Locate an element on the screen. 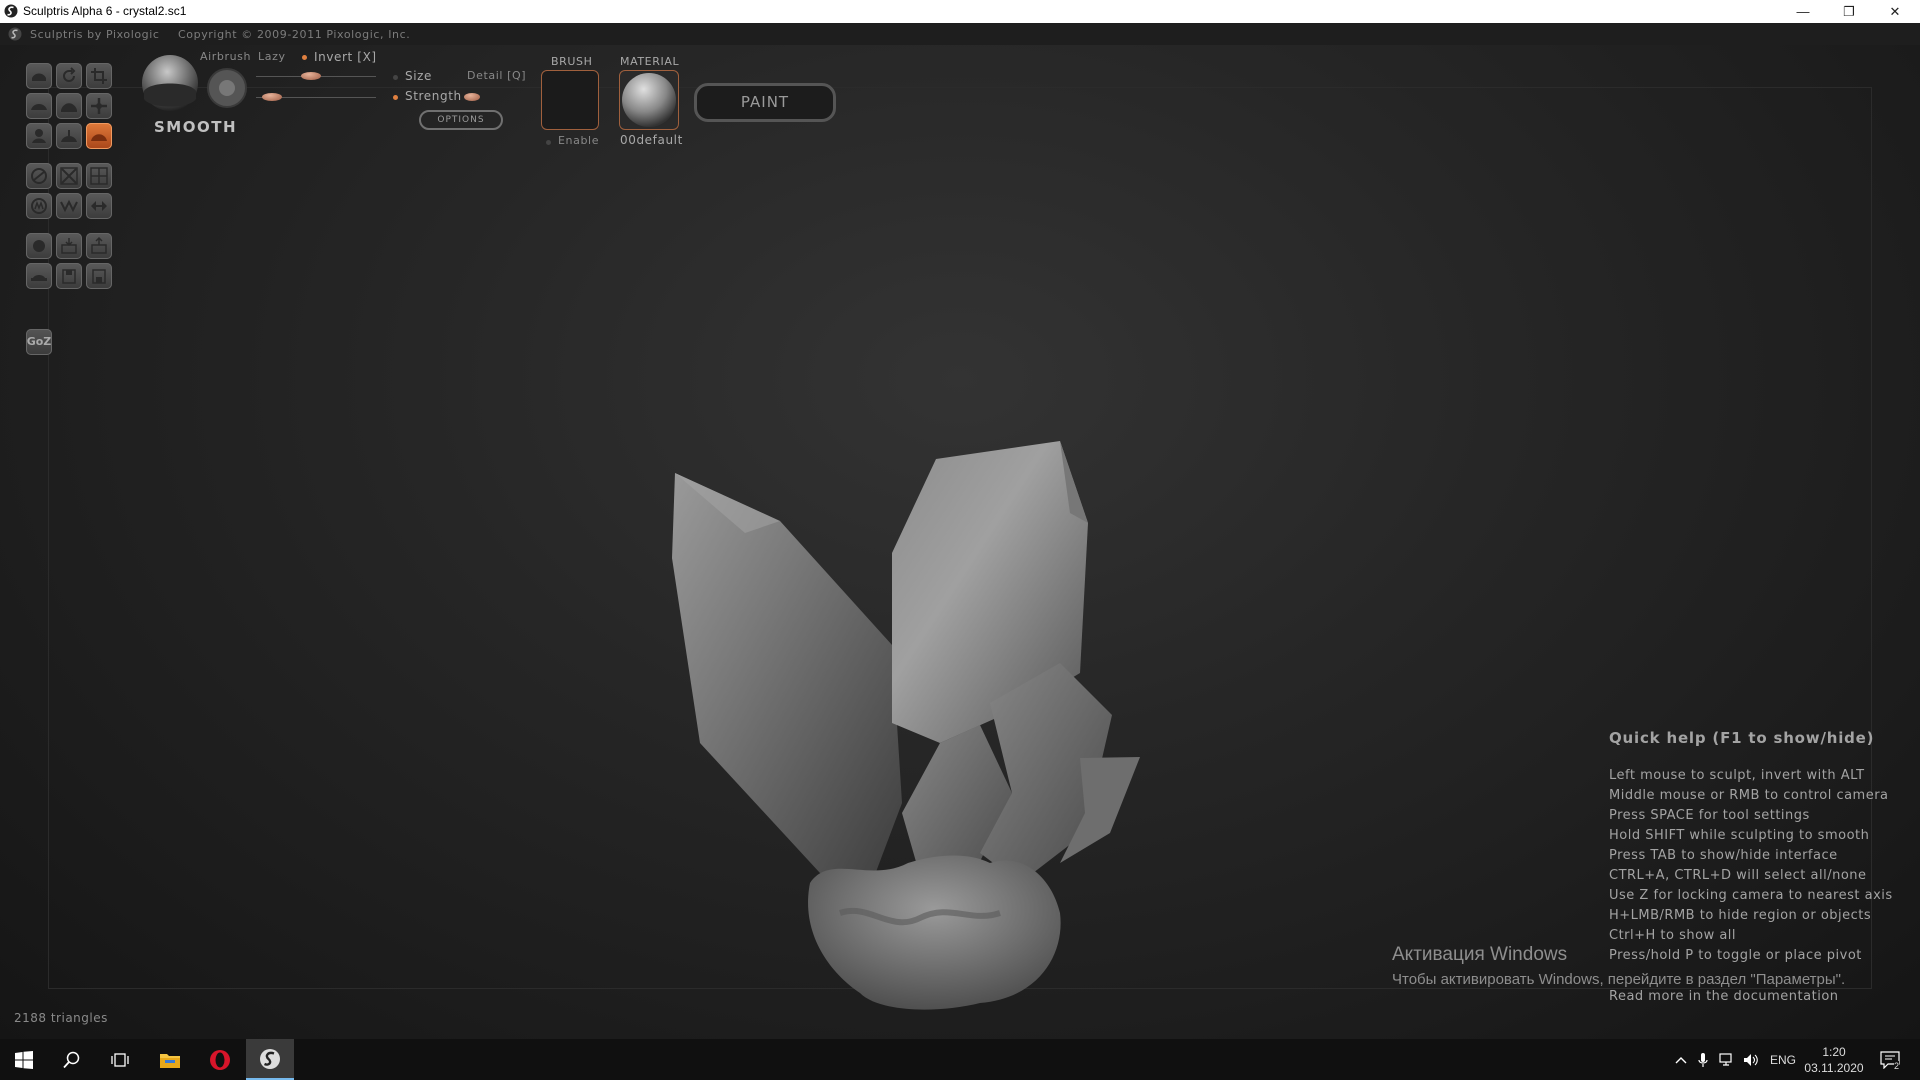 Image resolution: width=1920 pixels, height=1080 pixels. opera-taskbar-button is located at coordinates (220, 1059).